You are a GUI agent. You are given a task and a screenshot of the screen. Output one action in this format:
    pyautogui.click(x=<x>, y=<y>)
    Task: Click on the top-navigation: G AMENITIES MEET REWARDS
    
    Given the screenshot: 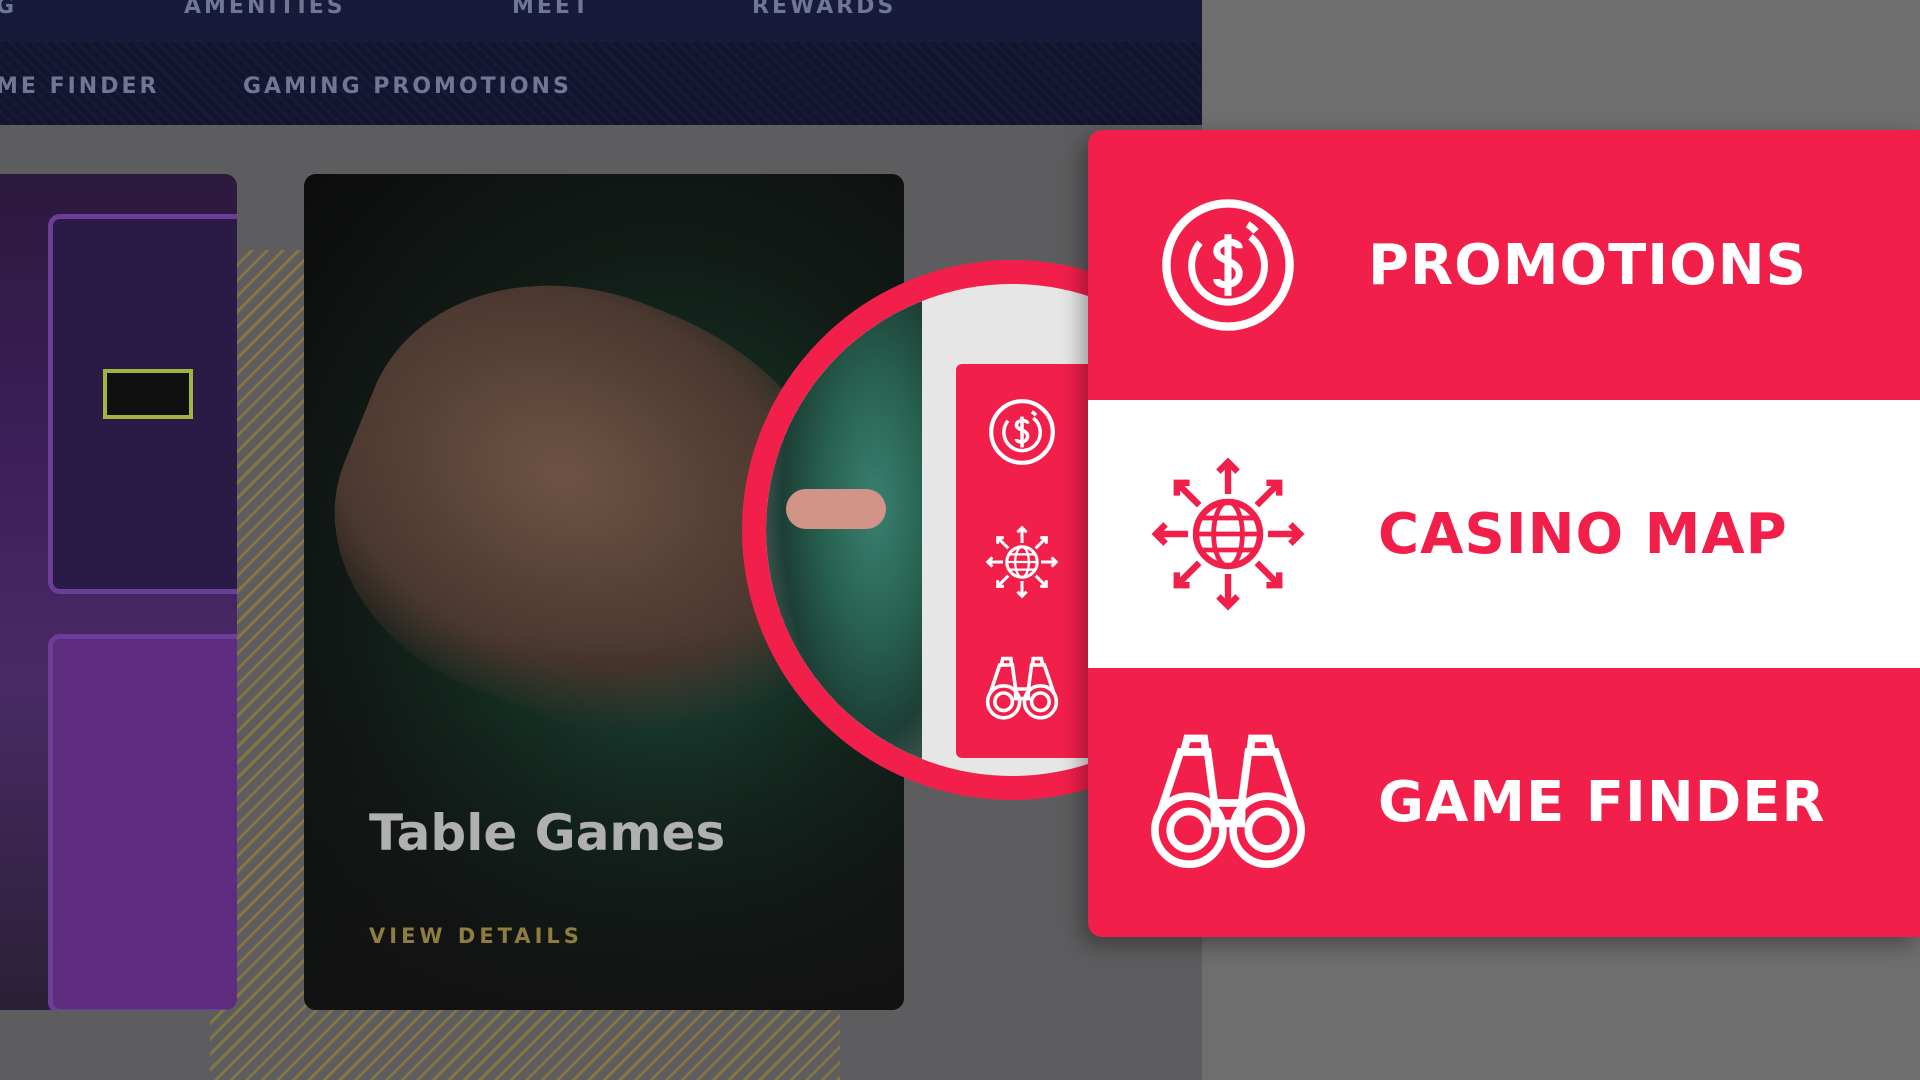 What is the action you would take?
    pyautogui.click(x=601, y=21)
    